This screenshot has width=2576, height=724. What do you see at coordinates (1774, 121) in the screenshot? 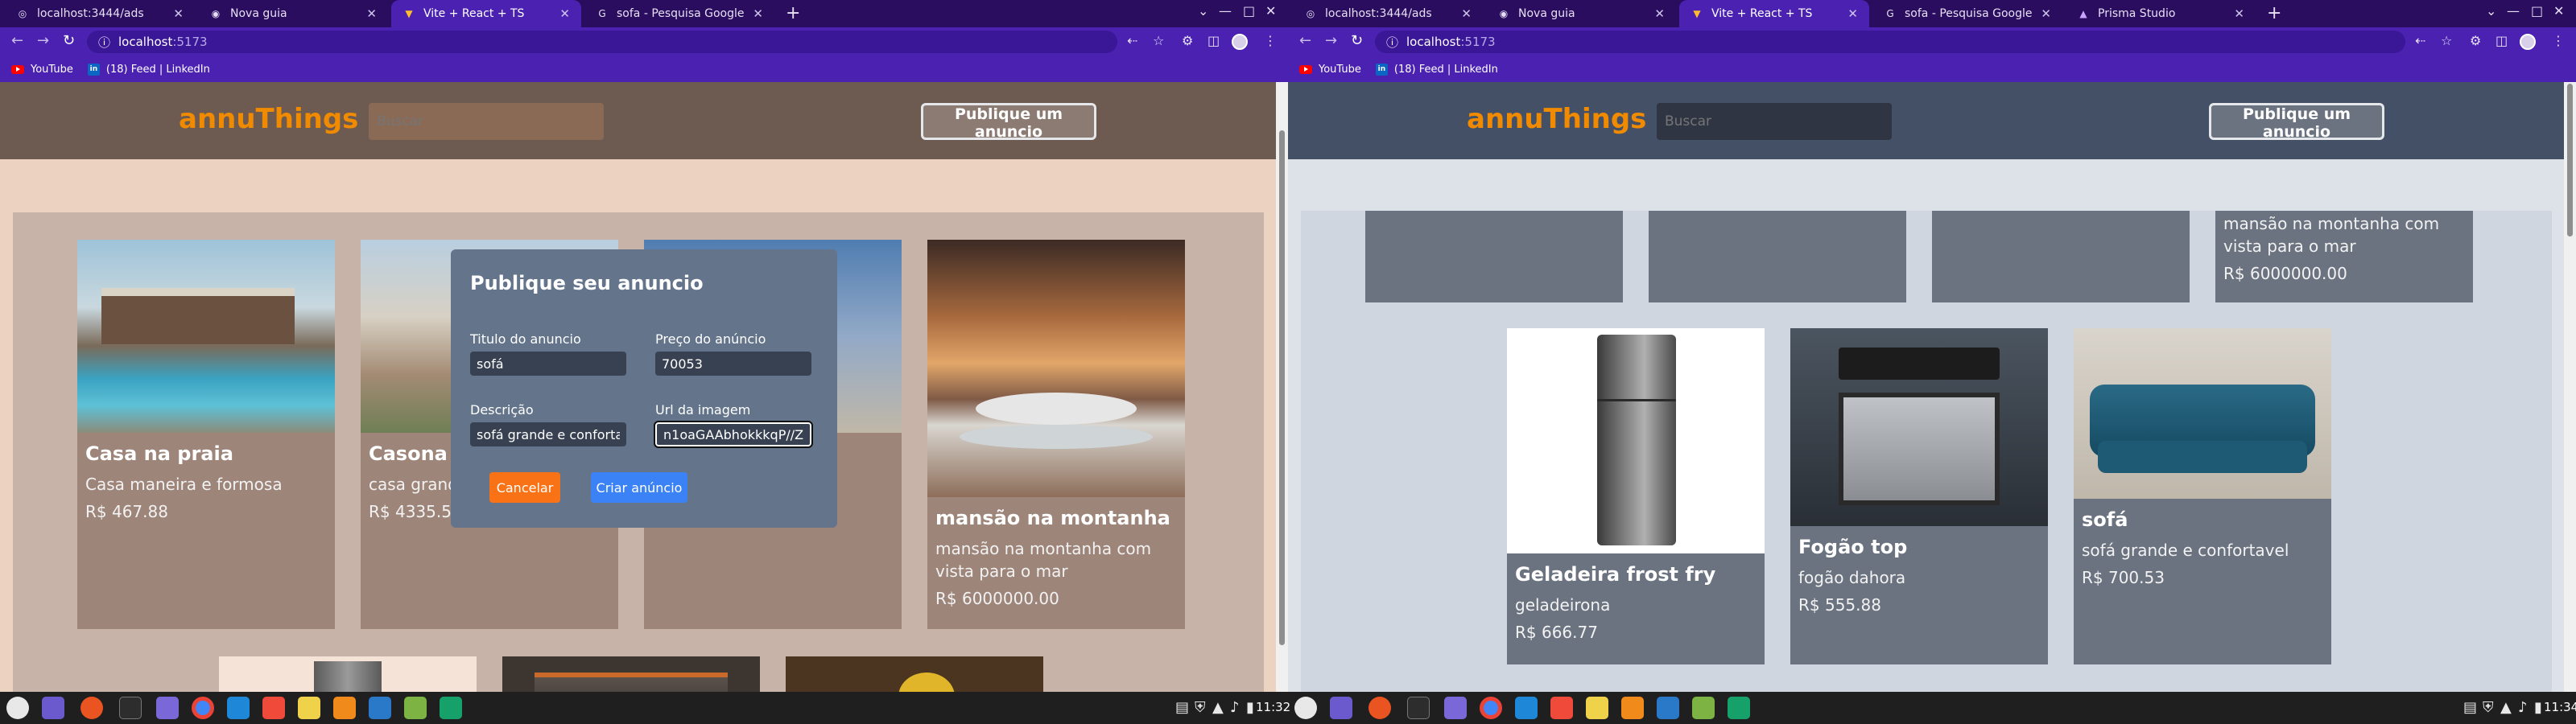
I see `search-input` at bounding box center [1774, 121].